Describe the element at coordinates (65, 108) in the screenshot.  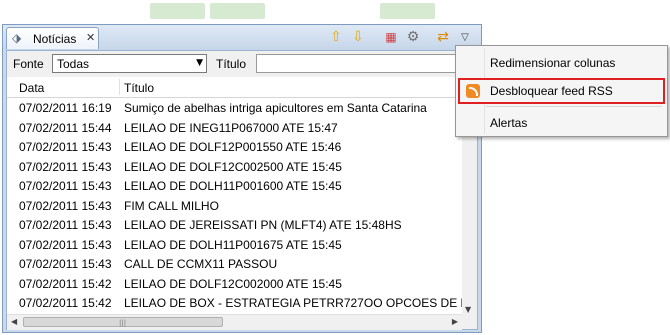
I see `row-date: 07/02/2011 16:19` at that location.